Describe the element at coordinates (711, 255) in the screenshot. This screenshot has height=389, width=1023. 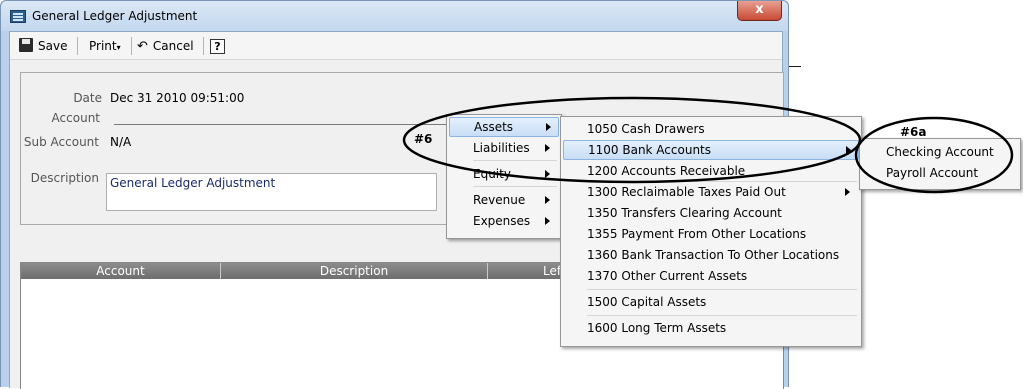
I see `menu-item-bank-transaction: 1360 Bank Transaction To Other Locations` at that location.